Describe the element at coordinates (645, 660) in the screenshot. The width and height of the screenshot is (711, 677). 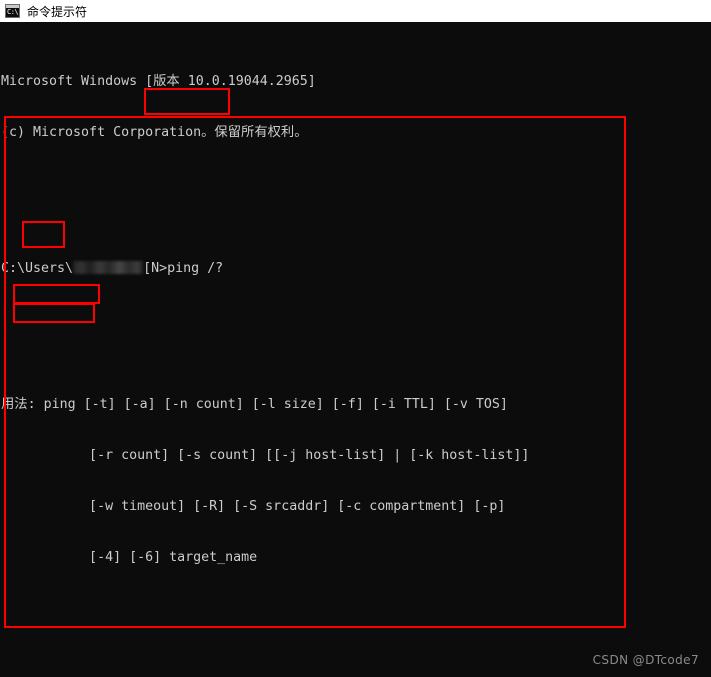
I see `watermark-text: CSDN @DTcode7` at that location.